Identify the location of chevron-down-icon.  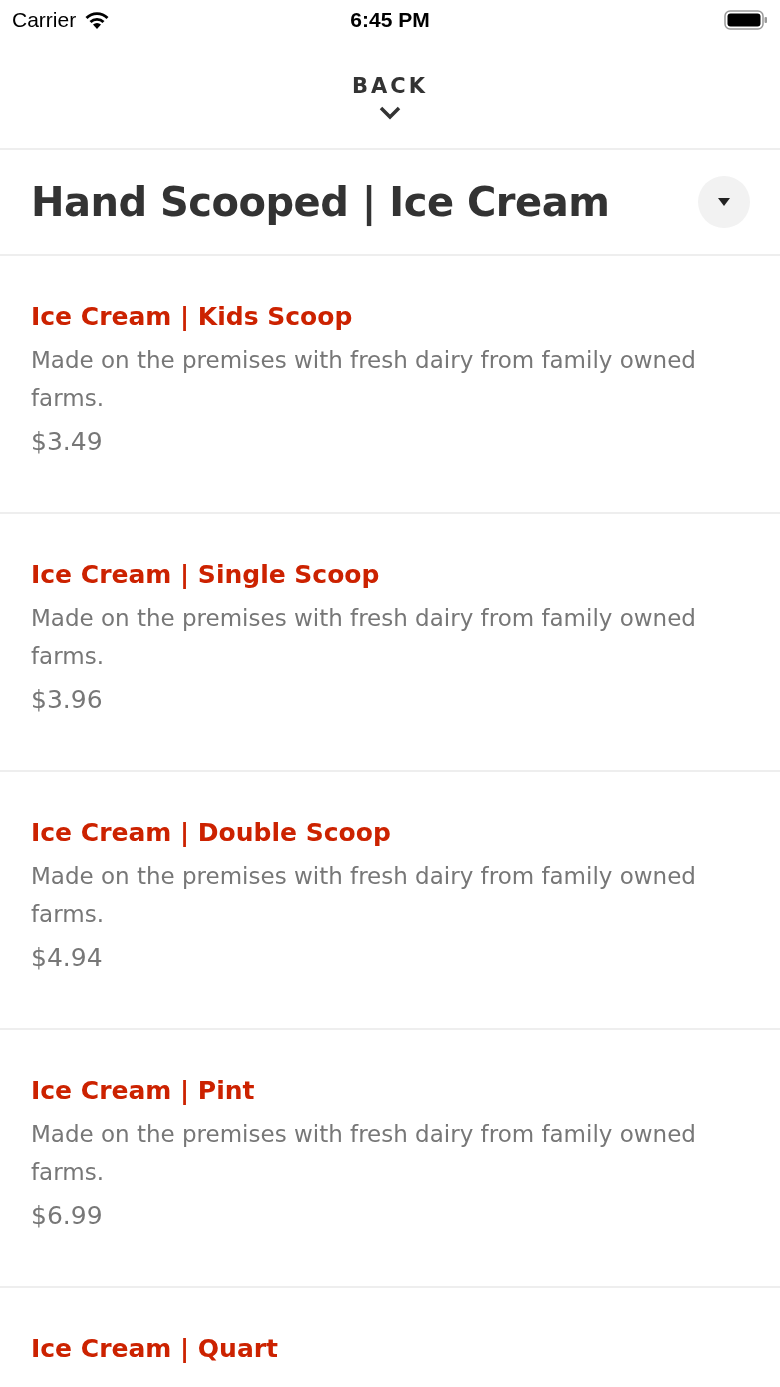
(390, 113).